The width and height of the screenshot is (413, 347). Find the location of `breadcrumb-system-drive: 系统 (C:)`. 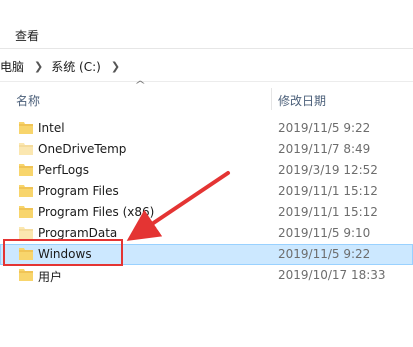

breadcrumb-system-drive: 系统 (C:) is located at coordinates (76, 66).